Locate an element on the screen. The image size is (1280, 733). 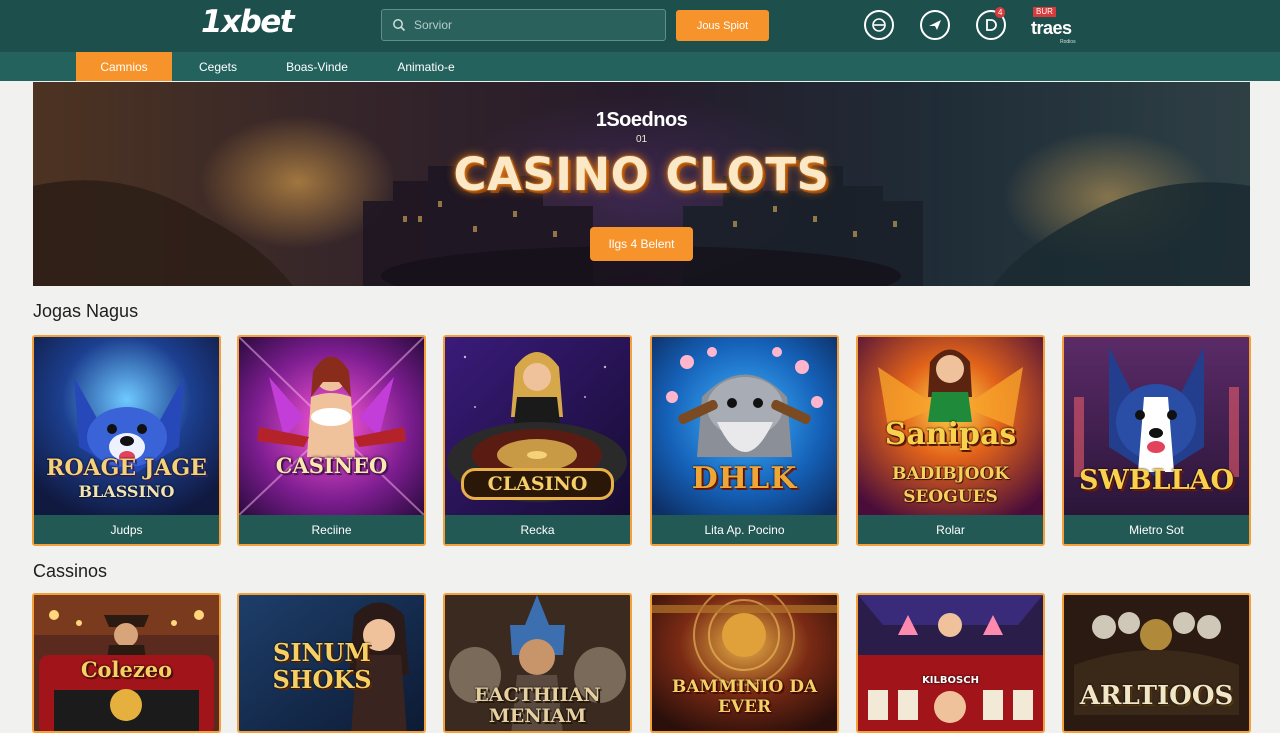
tab-animatio: Animatio-e is located at coordinates (426, 66).